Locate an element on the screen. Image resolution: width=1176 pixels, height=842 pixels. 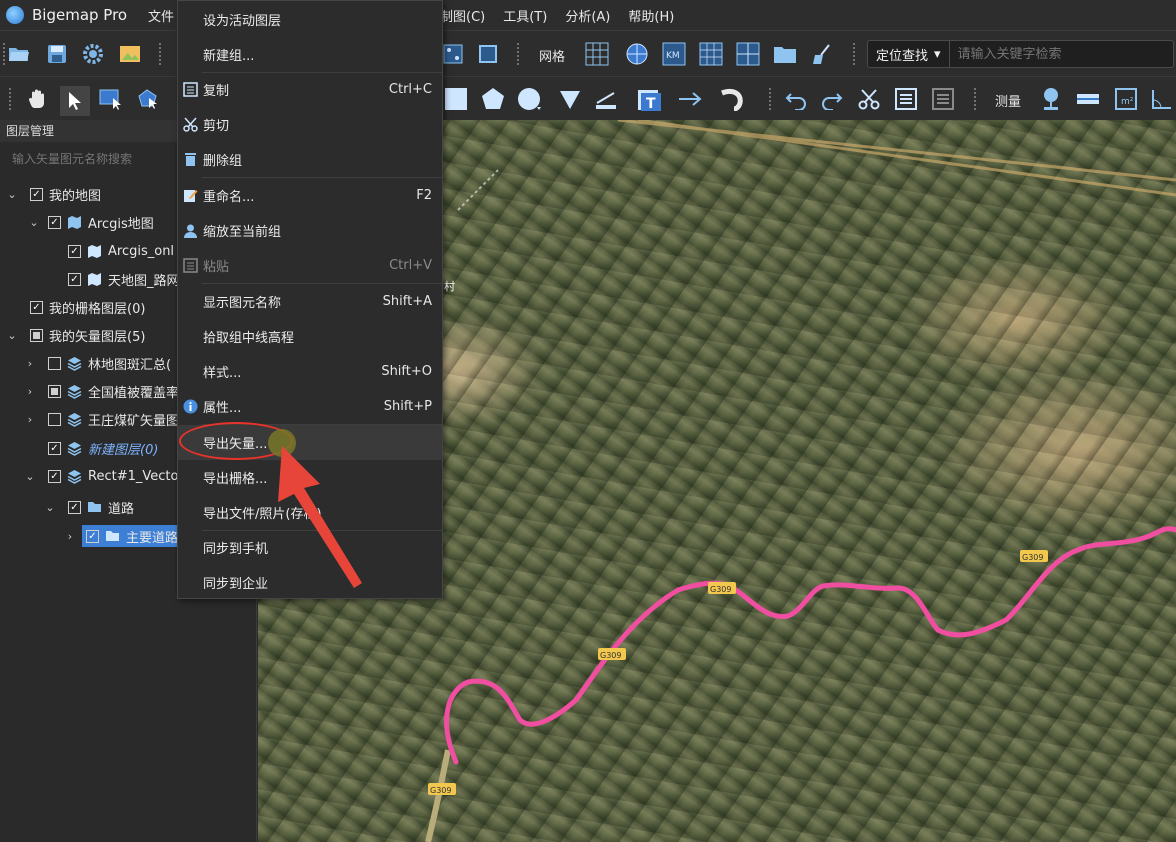
road-label-text: G309 is located at coordinates (440, 790).